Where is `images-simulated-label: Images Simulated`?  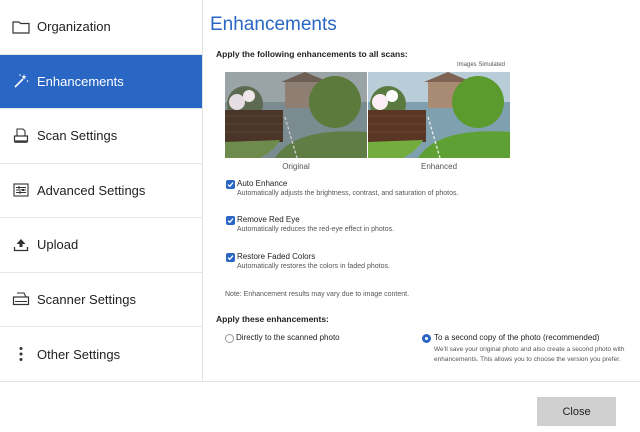
images-simulated-label: Images Simulated is located at coordinates (481, 65).